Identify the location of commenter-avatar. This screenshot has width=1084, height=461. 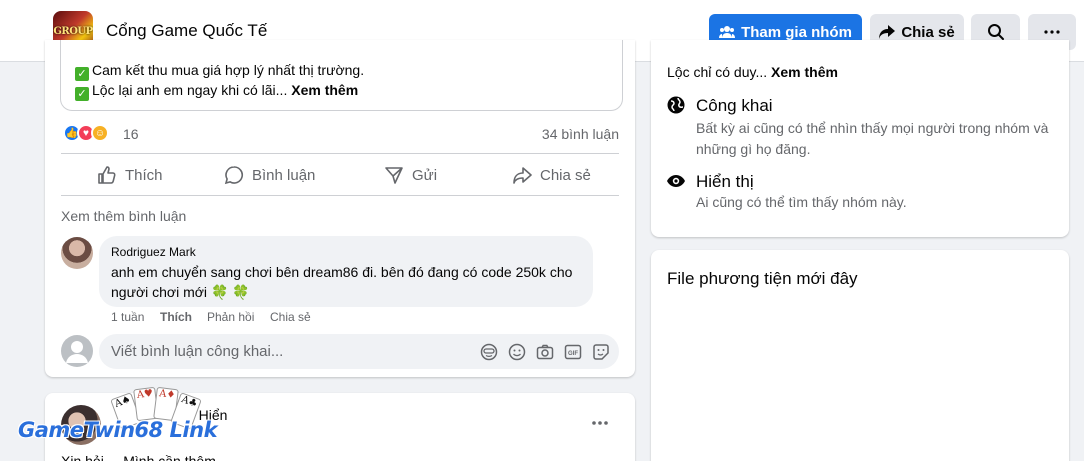
(77, 253).